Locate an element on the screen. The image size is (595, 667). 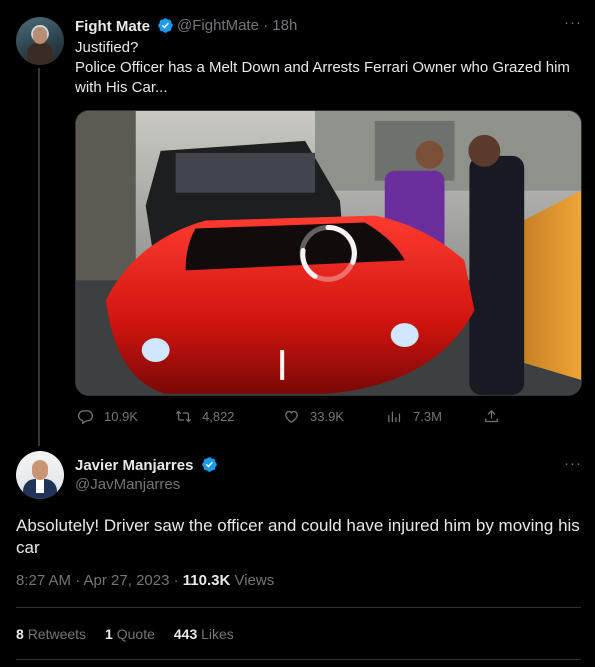
original-author-name: Fight Mate is located at coordinates (112, 26).